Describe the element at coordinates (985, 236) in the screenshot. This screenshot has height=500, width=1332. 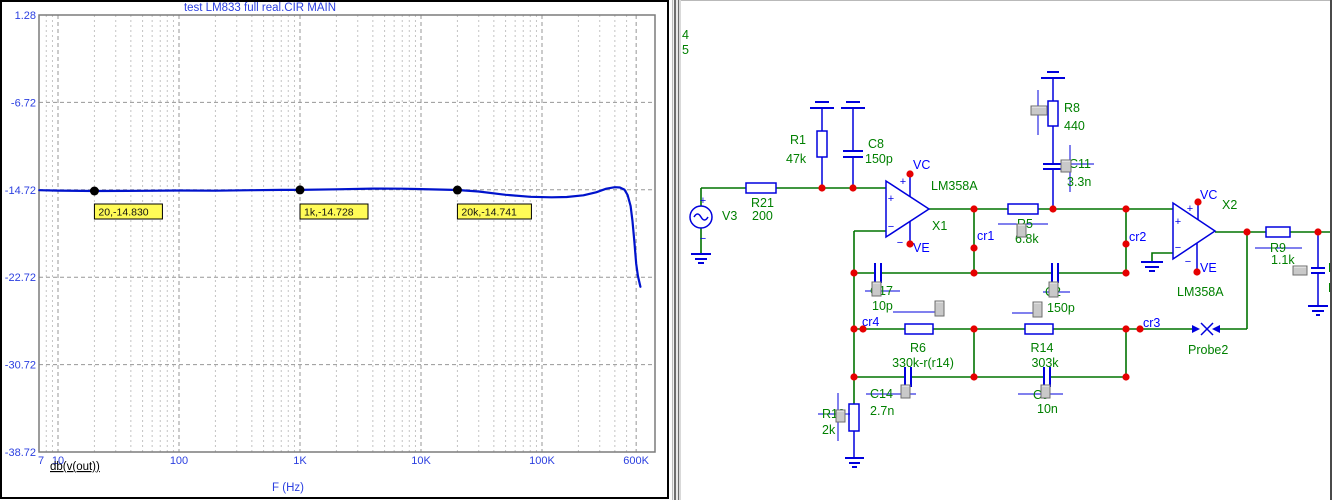
I see `node-cr1: cr1` at that location.